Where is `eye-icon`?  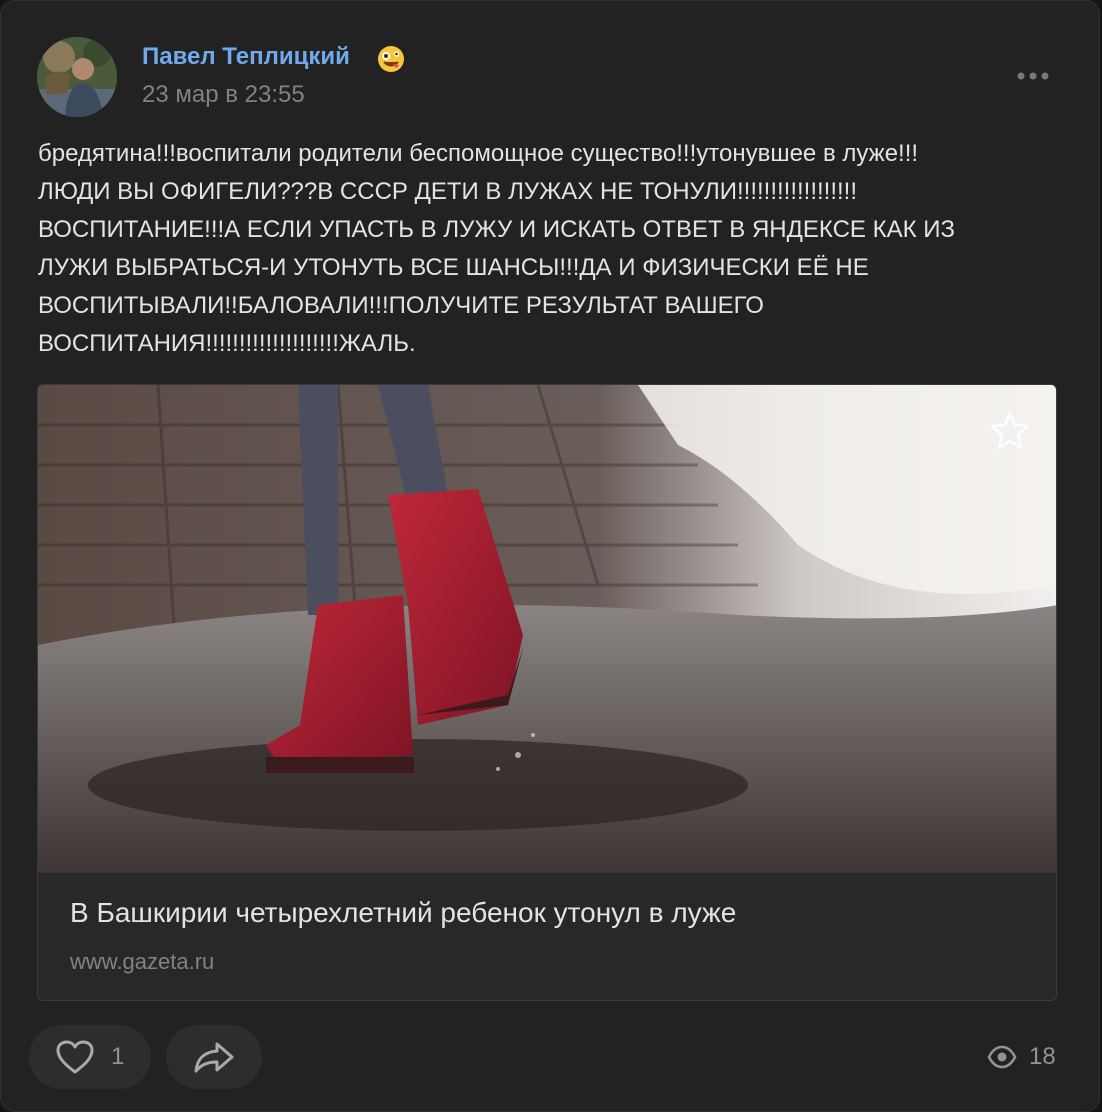
eye-icon is located at coordinates (1002, 1057).